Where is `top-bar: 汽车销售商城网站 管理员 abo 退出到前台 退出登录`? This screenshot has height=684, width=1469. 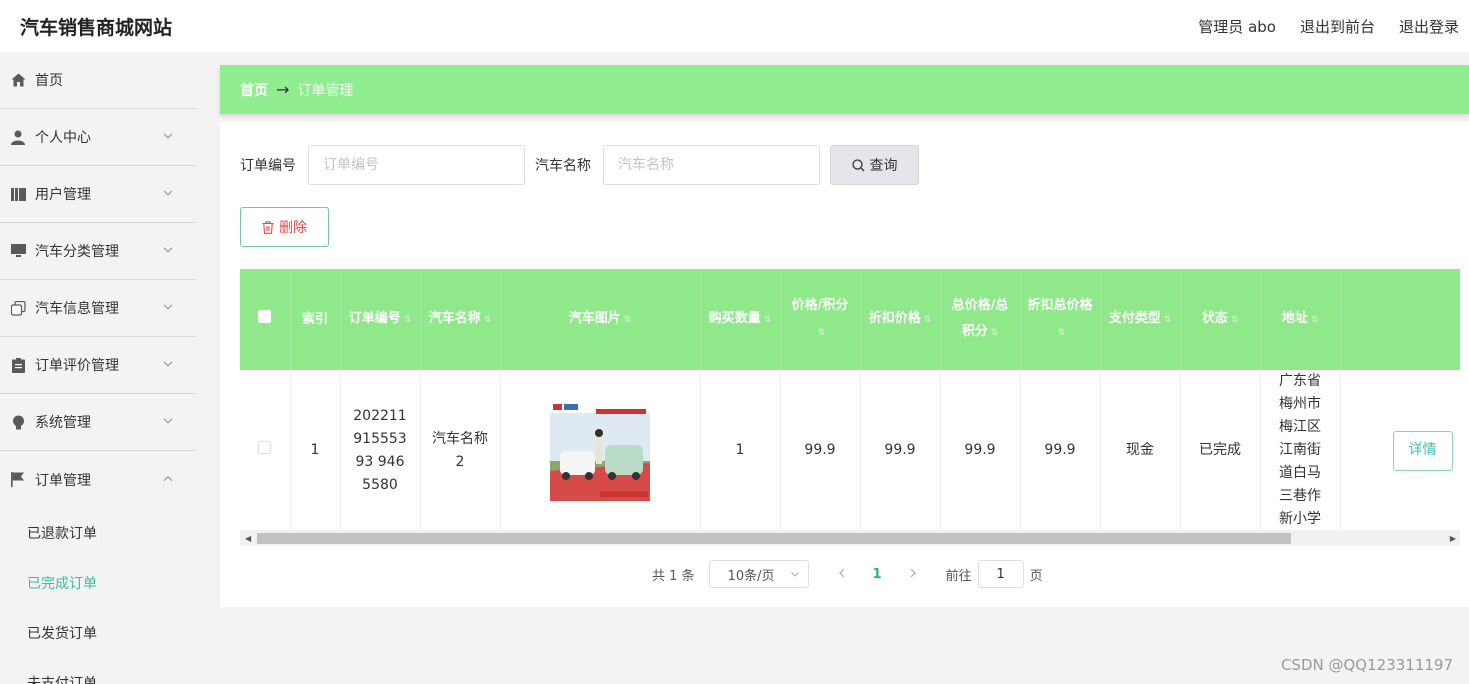 top-bar: 汽车销售商城网站 管理员 abo 退出到前台 退出登录 is located at coordinates (734, 26).